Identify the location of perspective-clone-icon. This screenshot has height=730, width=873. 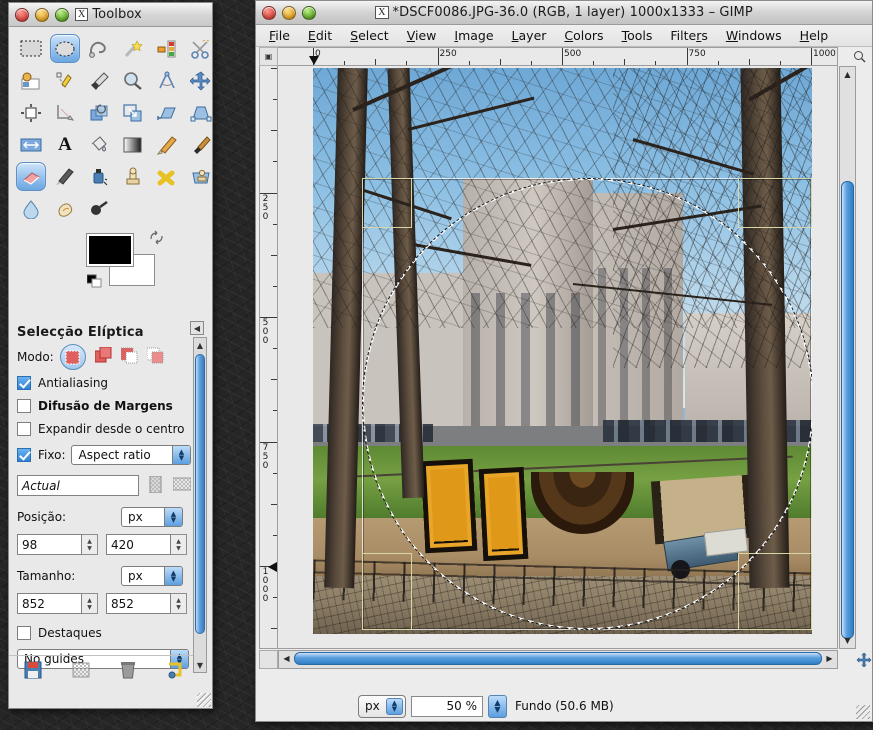
(201, 176).